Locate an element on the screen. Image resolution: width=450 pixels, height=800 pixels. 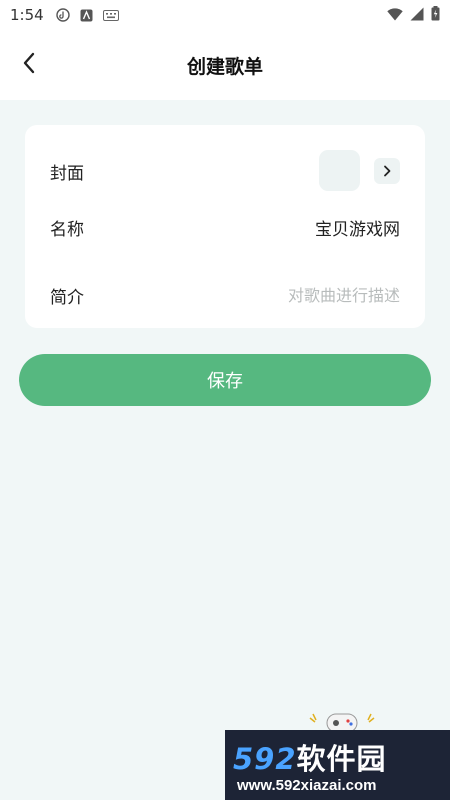
chevron-right-icon is located at coordinates (387, 171).